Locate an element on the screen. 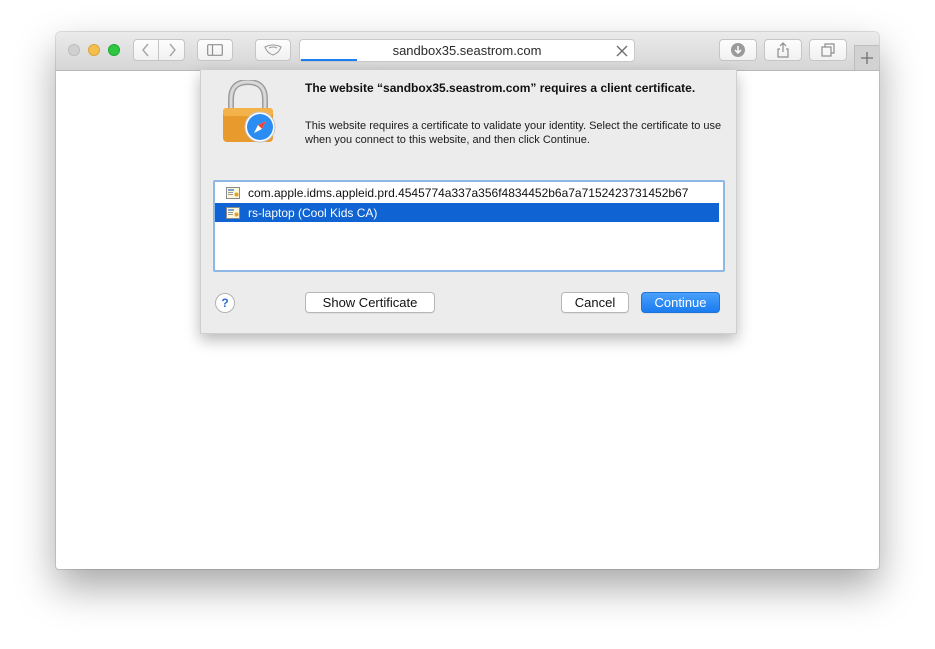 The height and width of the screenshot is (649, 935). tabs-overview-button is located at coordinates (828, 50).